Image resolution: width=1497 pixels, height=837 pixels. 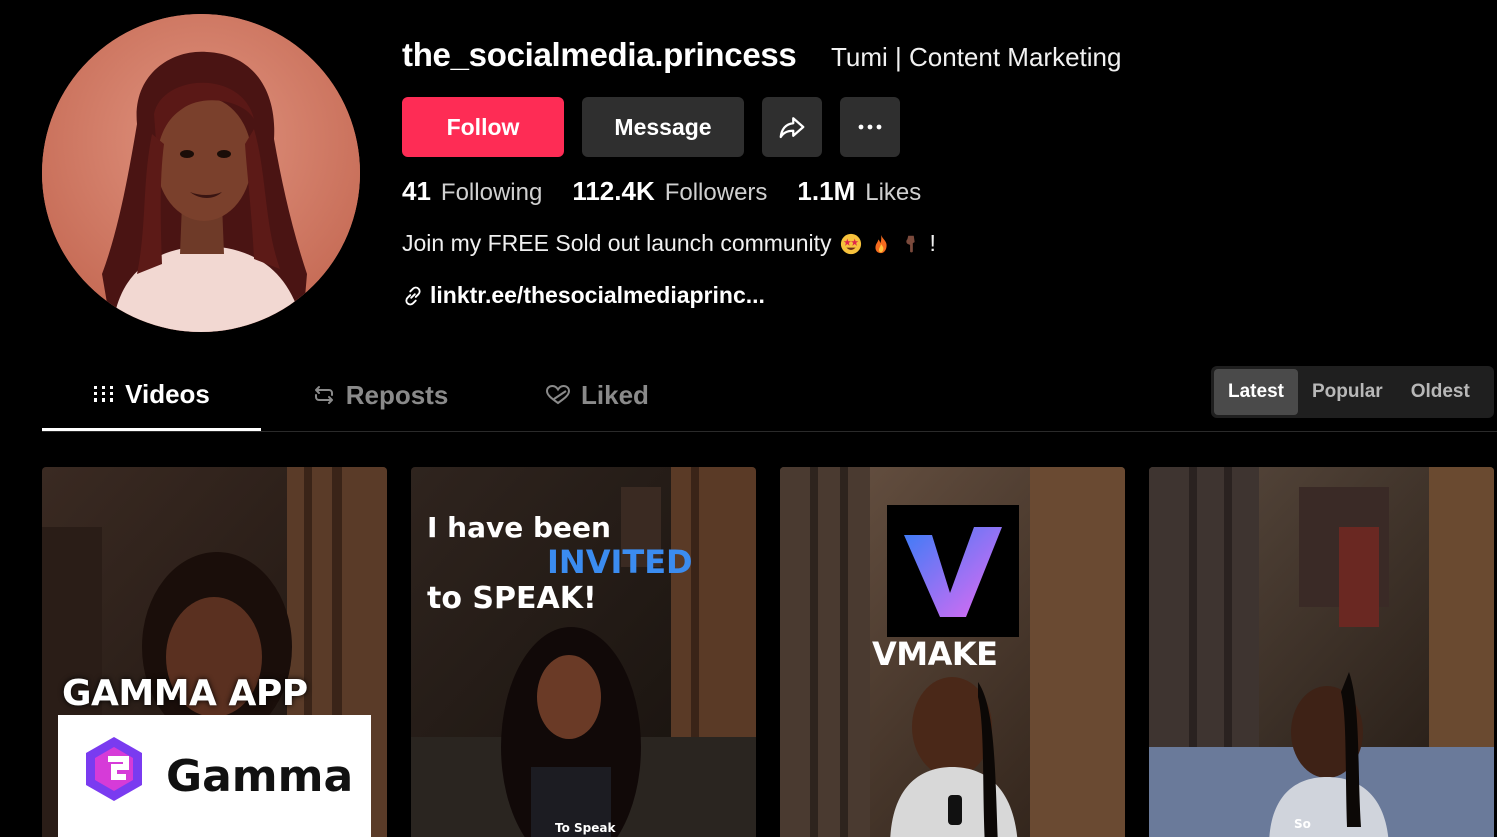 I want to click on tab-videos-label: Videos, so click(x=167, y=393).